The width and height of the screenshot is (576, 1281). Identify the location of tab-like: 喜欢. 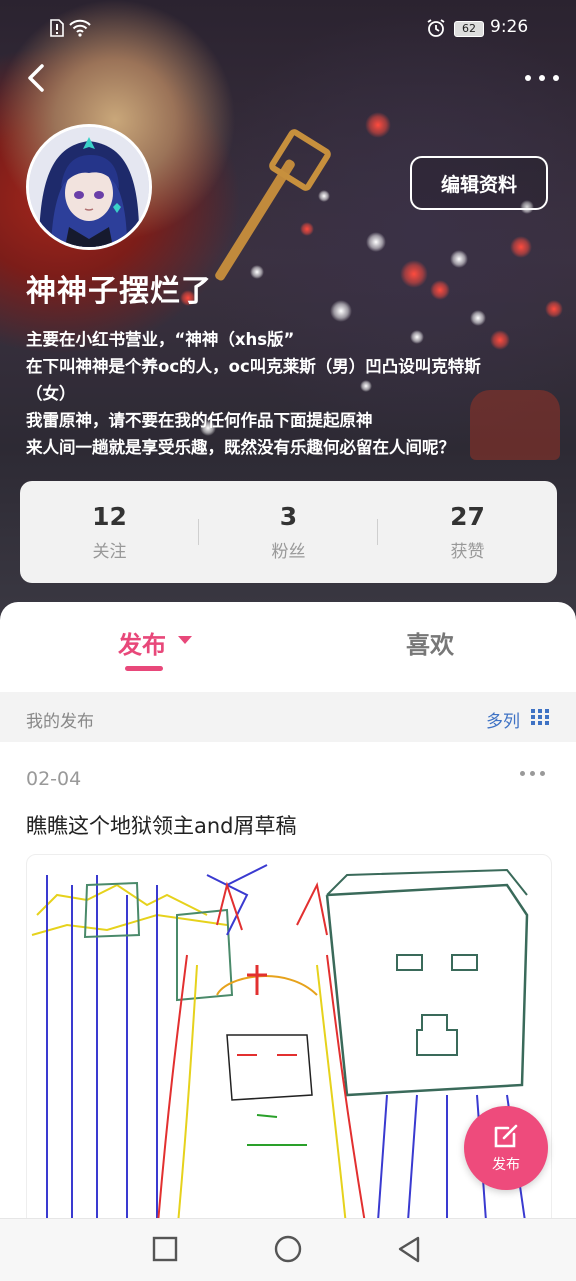
(430, 642).